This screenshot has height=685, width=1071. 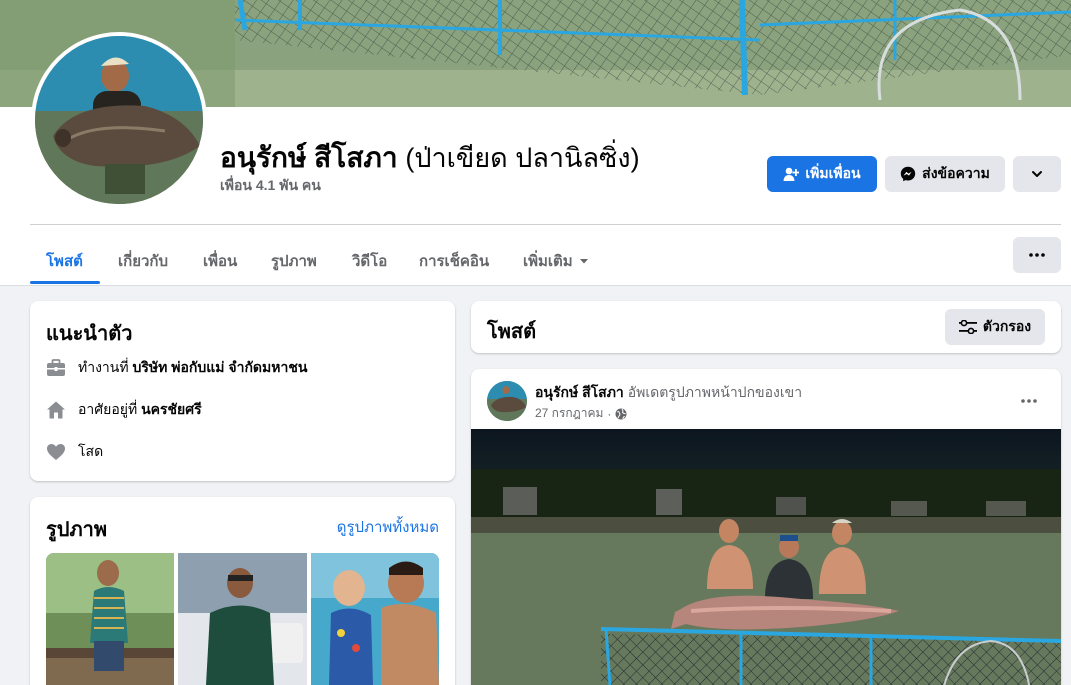 I want to click on post-meta: 27 กรกฎาคม ·, so click(x=581, y=413).